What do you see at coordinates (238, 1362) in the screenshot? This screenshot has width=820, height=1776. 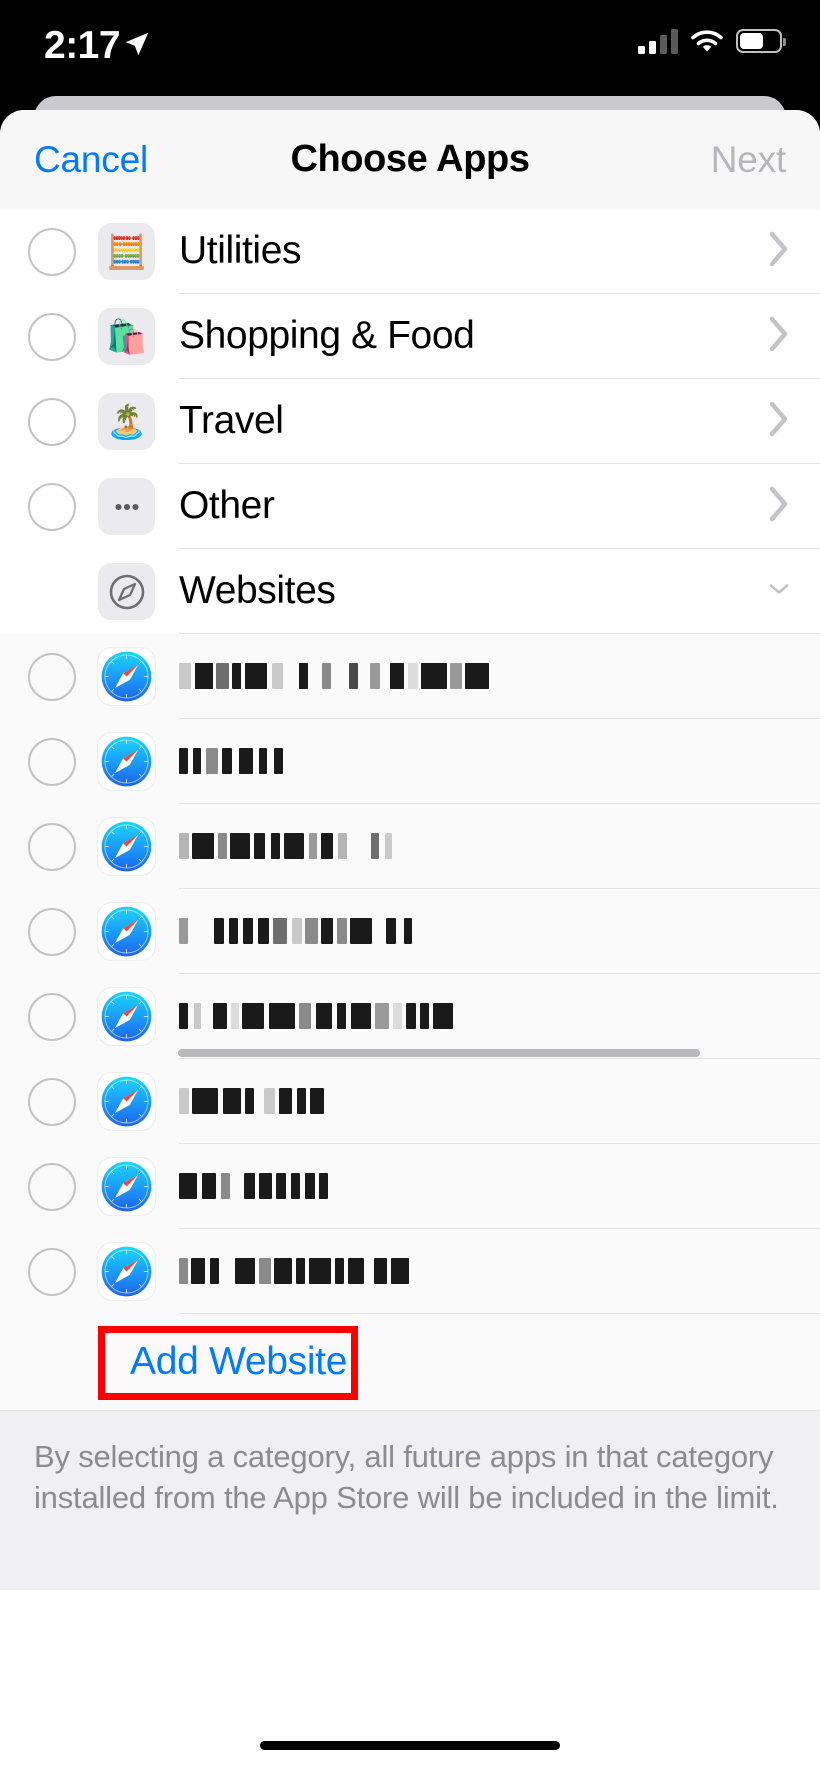 I see `add-website-label: Add Website` at bounding box center [238, 1362].